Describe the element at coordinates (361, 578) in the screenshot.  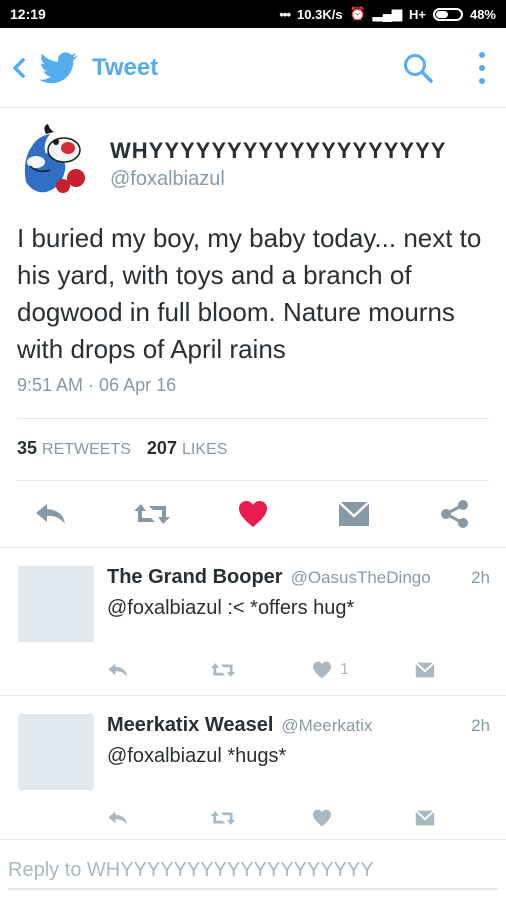
I see `reply-author-handle: @OasusTheDingo` at that location.